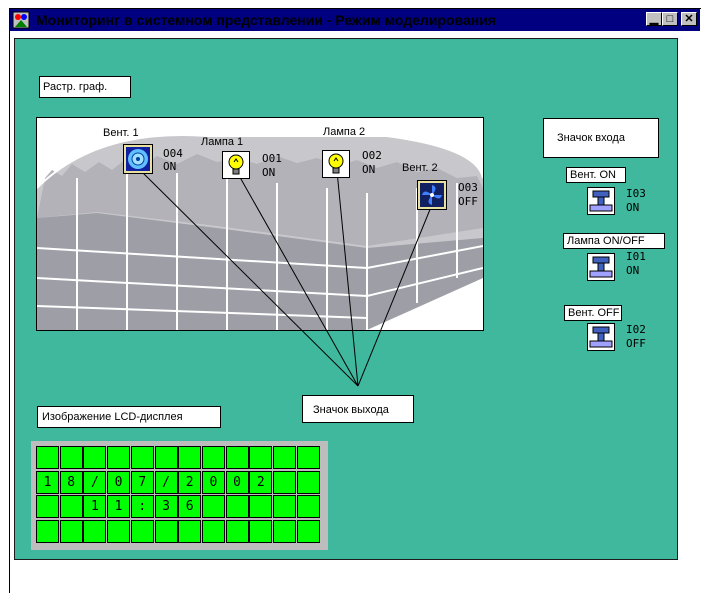 This screenshot has width=707, height=593. What do you see at coordinates (71, 482) in the screenshot?
I see `lcd-cell: 8` at bounding box center [71, 482].